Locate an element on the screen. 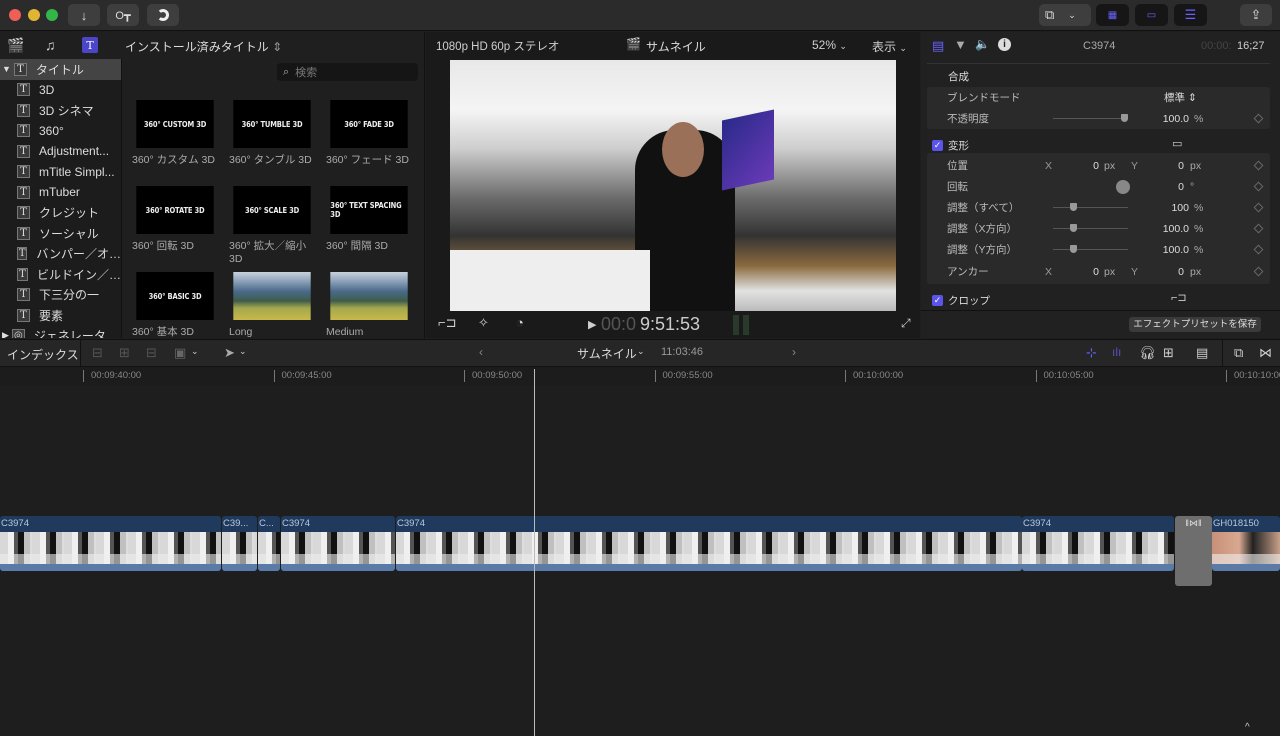 The image size is (1280, 736). rotation-value: 0 is located at coordinates (1169, 187).